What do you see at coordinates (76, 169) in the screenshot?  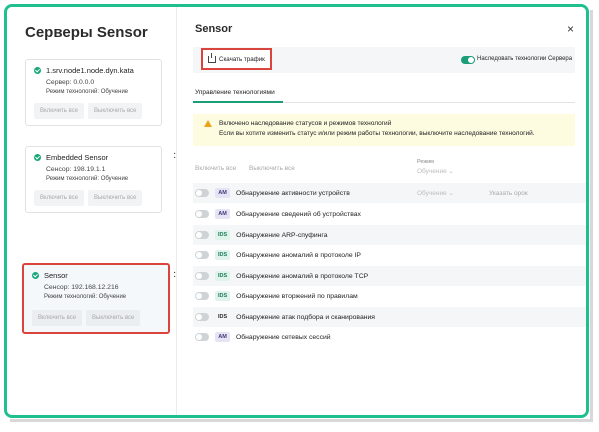 I see `server-card-address: Сенсор: 198.19.1.1` at bounding box center [76, 169].